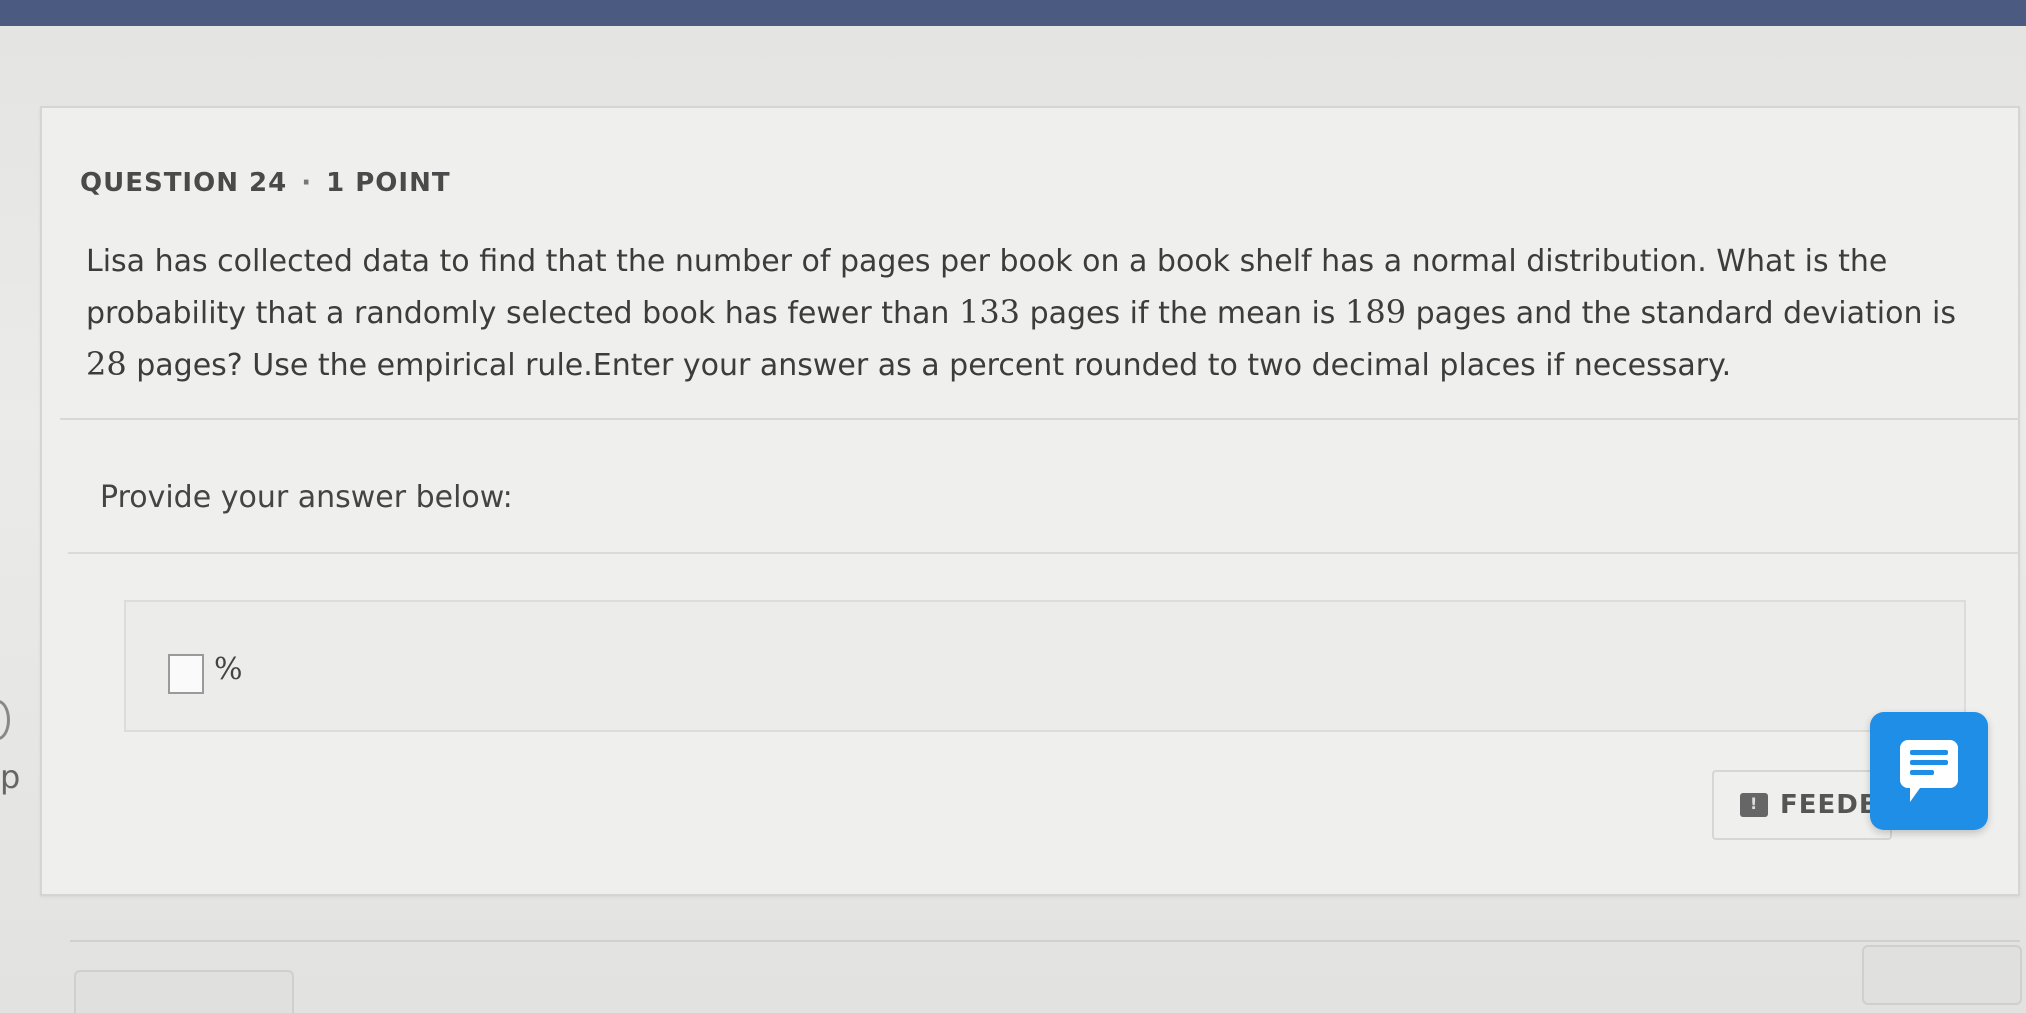 This screenshot has width=2026, height=1013. I want to click on question-points: 1 POINT, so click(388, 183).